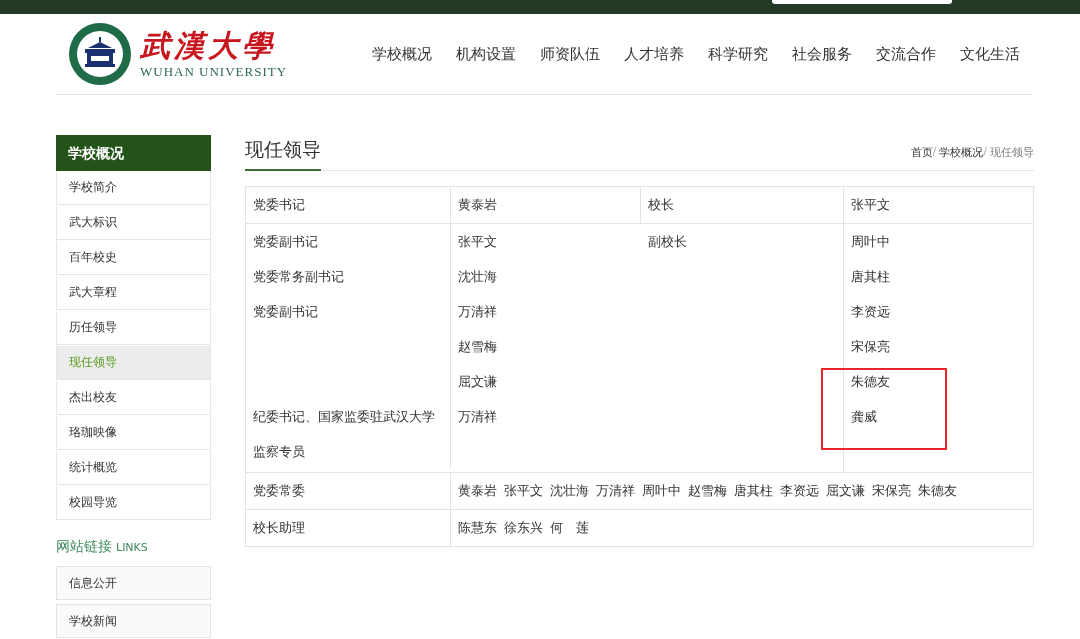  What do you see at coordinates (870, 346) in the screenshot?
I see `table-cell: 宋保亮` at bounding box center [870, 346].